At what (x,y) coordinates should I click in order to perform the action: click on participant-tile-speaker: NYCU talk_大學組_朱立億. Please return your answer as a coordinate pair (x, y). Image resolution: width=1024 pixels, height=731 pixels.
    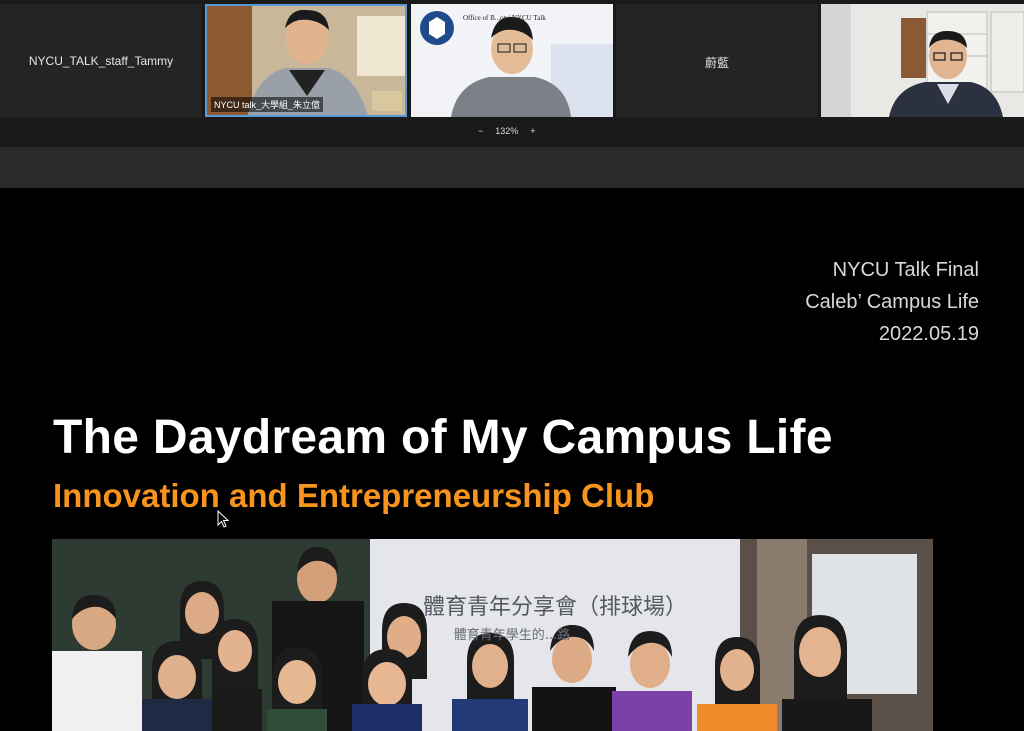
    Looking at the image, I should click on (306, 60).